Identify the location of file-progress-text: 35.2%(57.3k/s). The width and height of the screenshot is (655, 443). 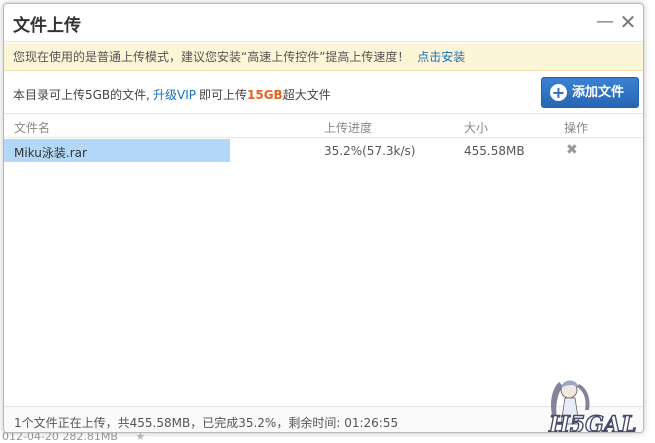
(370, 151).